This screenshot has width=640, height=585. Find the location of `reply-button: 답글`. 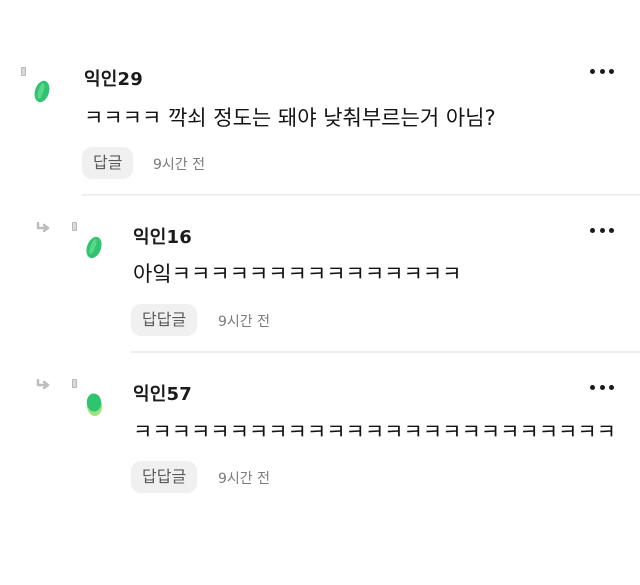

reply-button: 답글 is located at coordinates (108, 163).